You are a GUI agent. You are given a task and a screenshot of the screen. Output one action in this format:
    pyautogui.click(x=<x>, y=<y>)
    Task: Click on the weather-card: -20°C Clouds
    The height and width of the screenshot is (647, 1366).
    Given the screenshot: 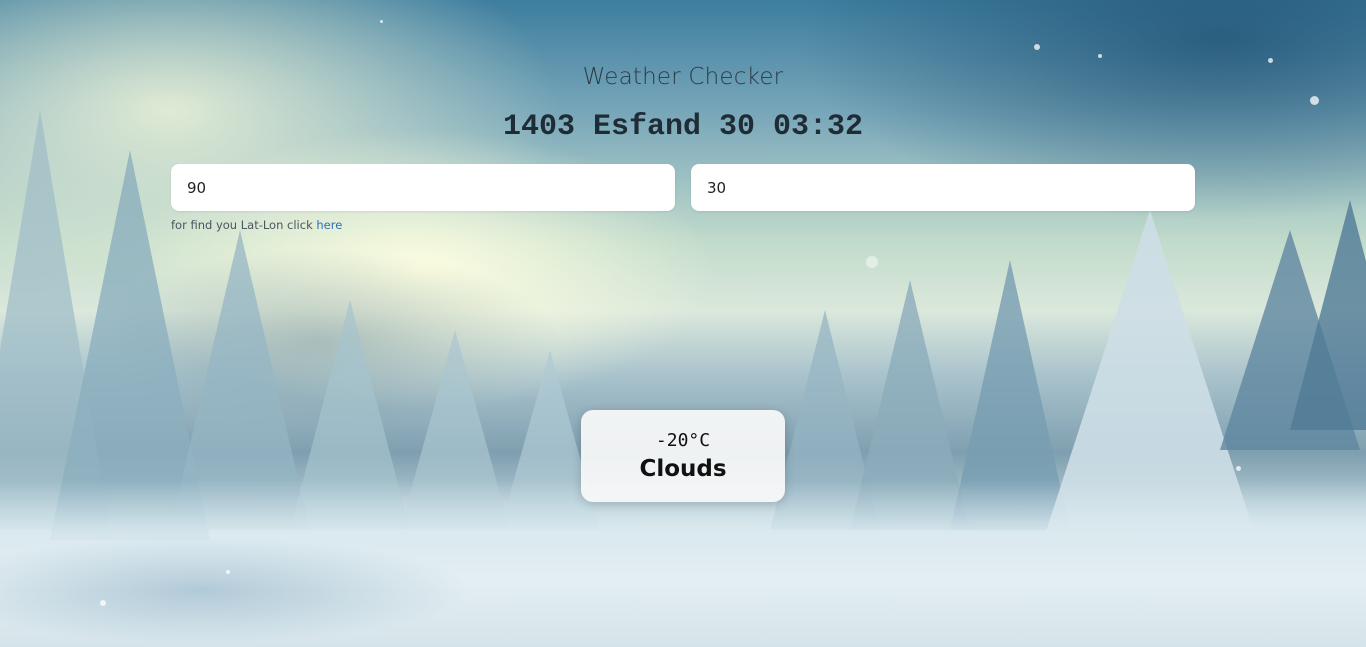 What is the action you would take?
    pyautogui.click(x=683, y=456)
    